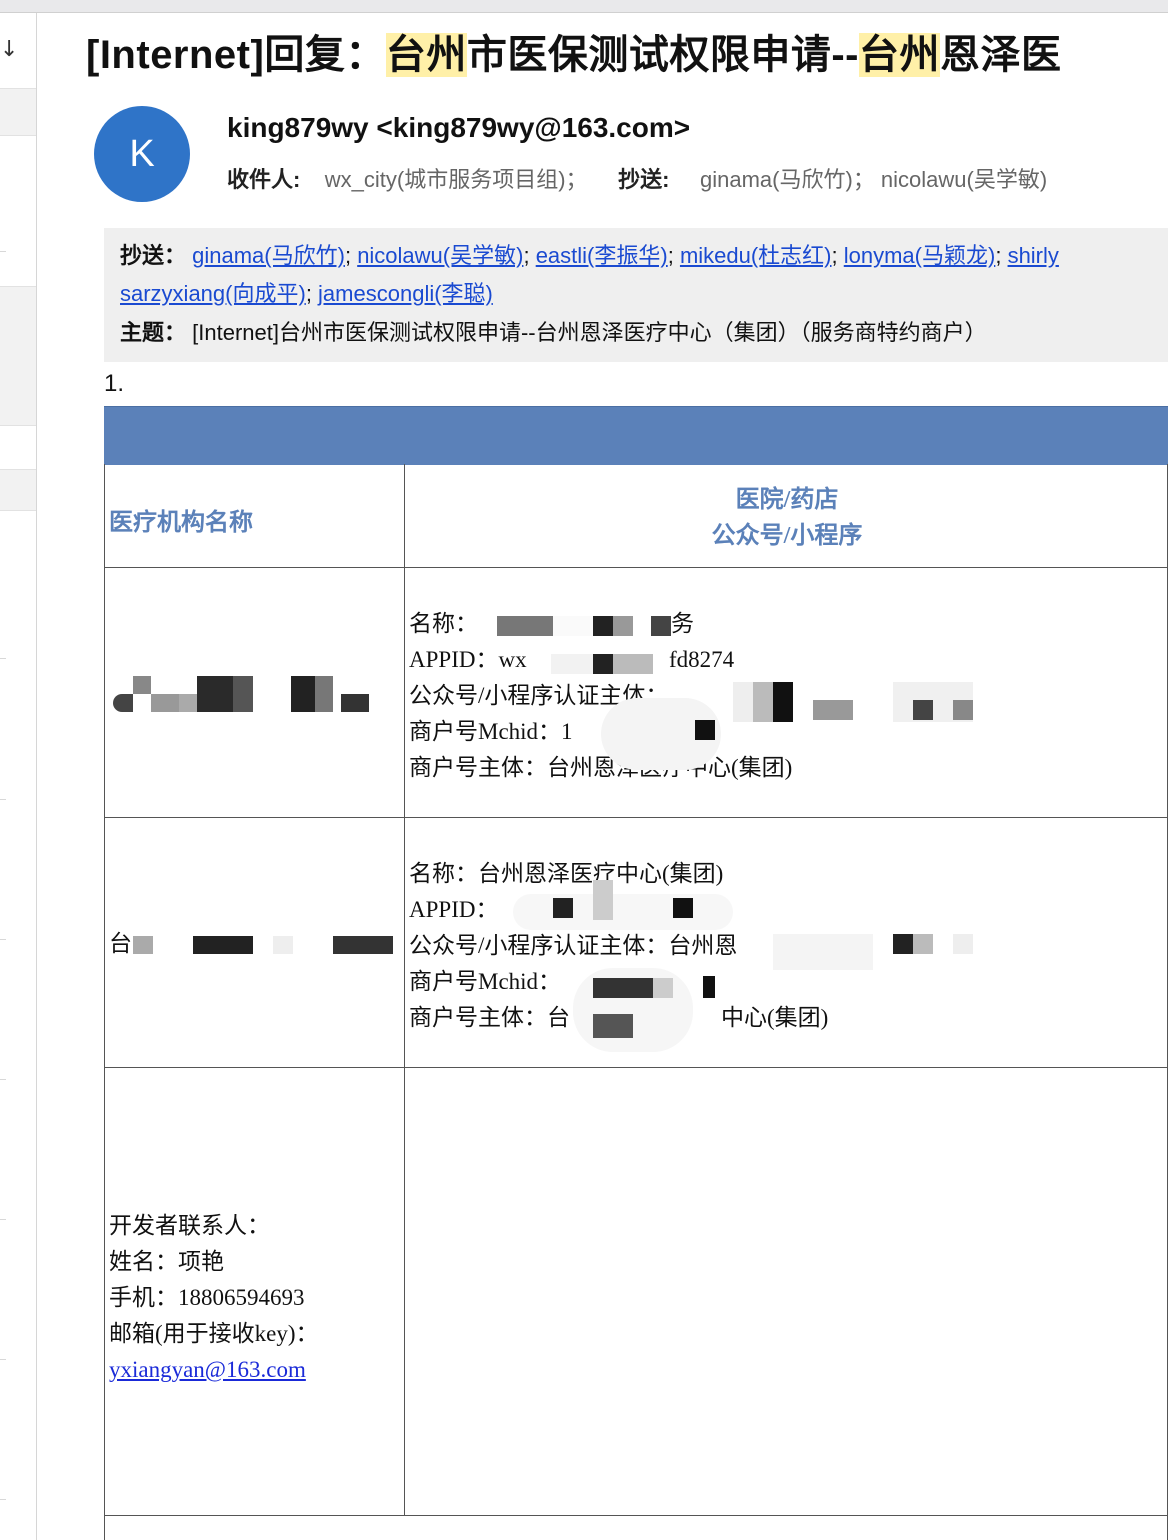 The width and height of the screenshot is (1168, 1540). I want to click on email-subject: [Internet]回复：台州市医保测试权限申请--台州恩泽医, so click(574, 55).